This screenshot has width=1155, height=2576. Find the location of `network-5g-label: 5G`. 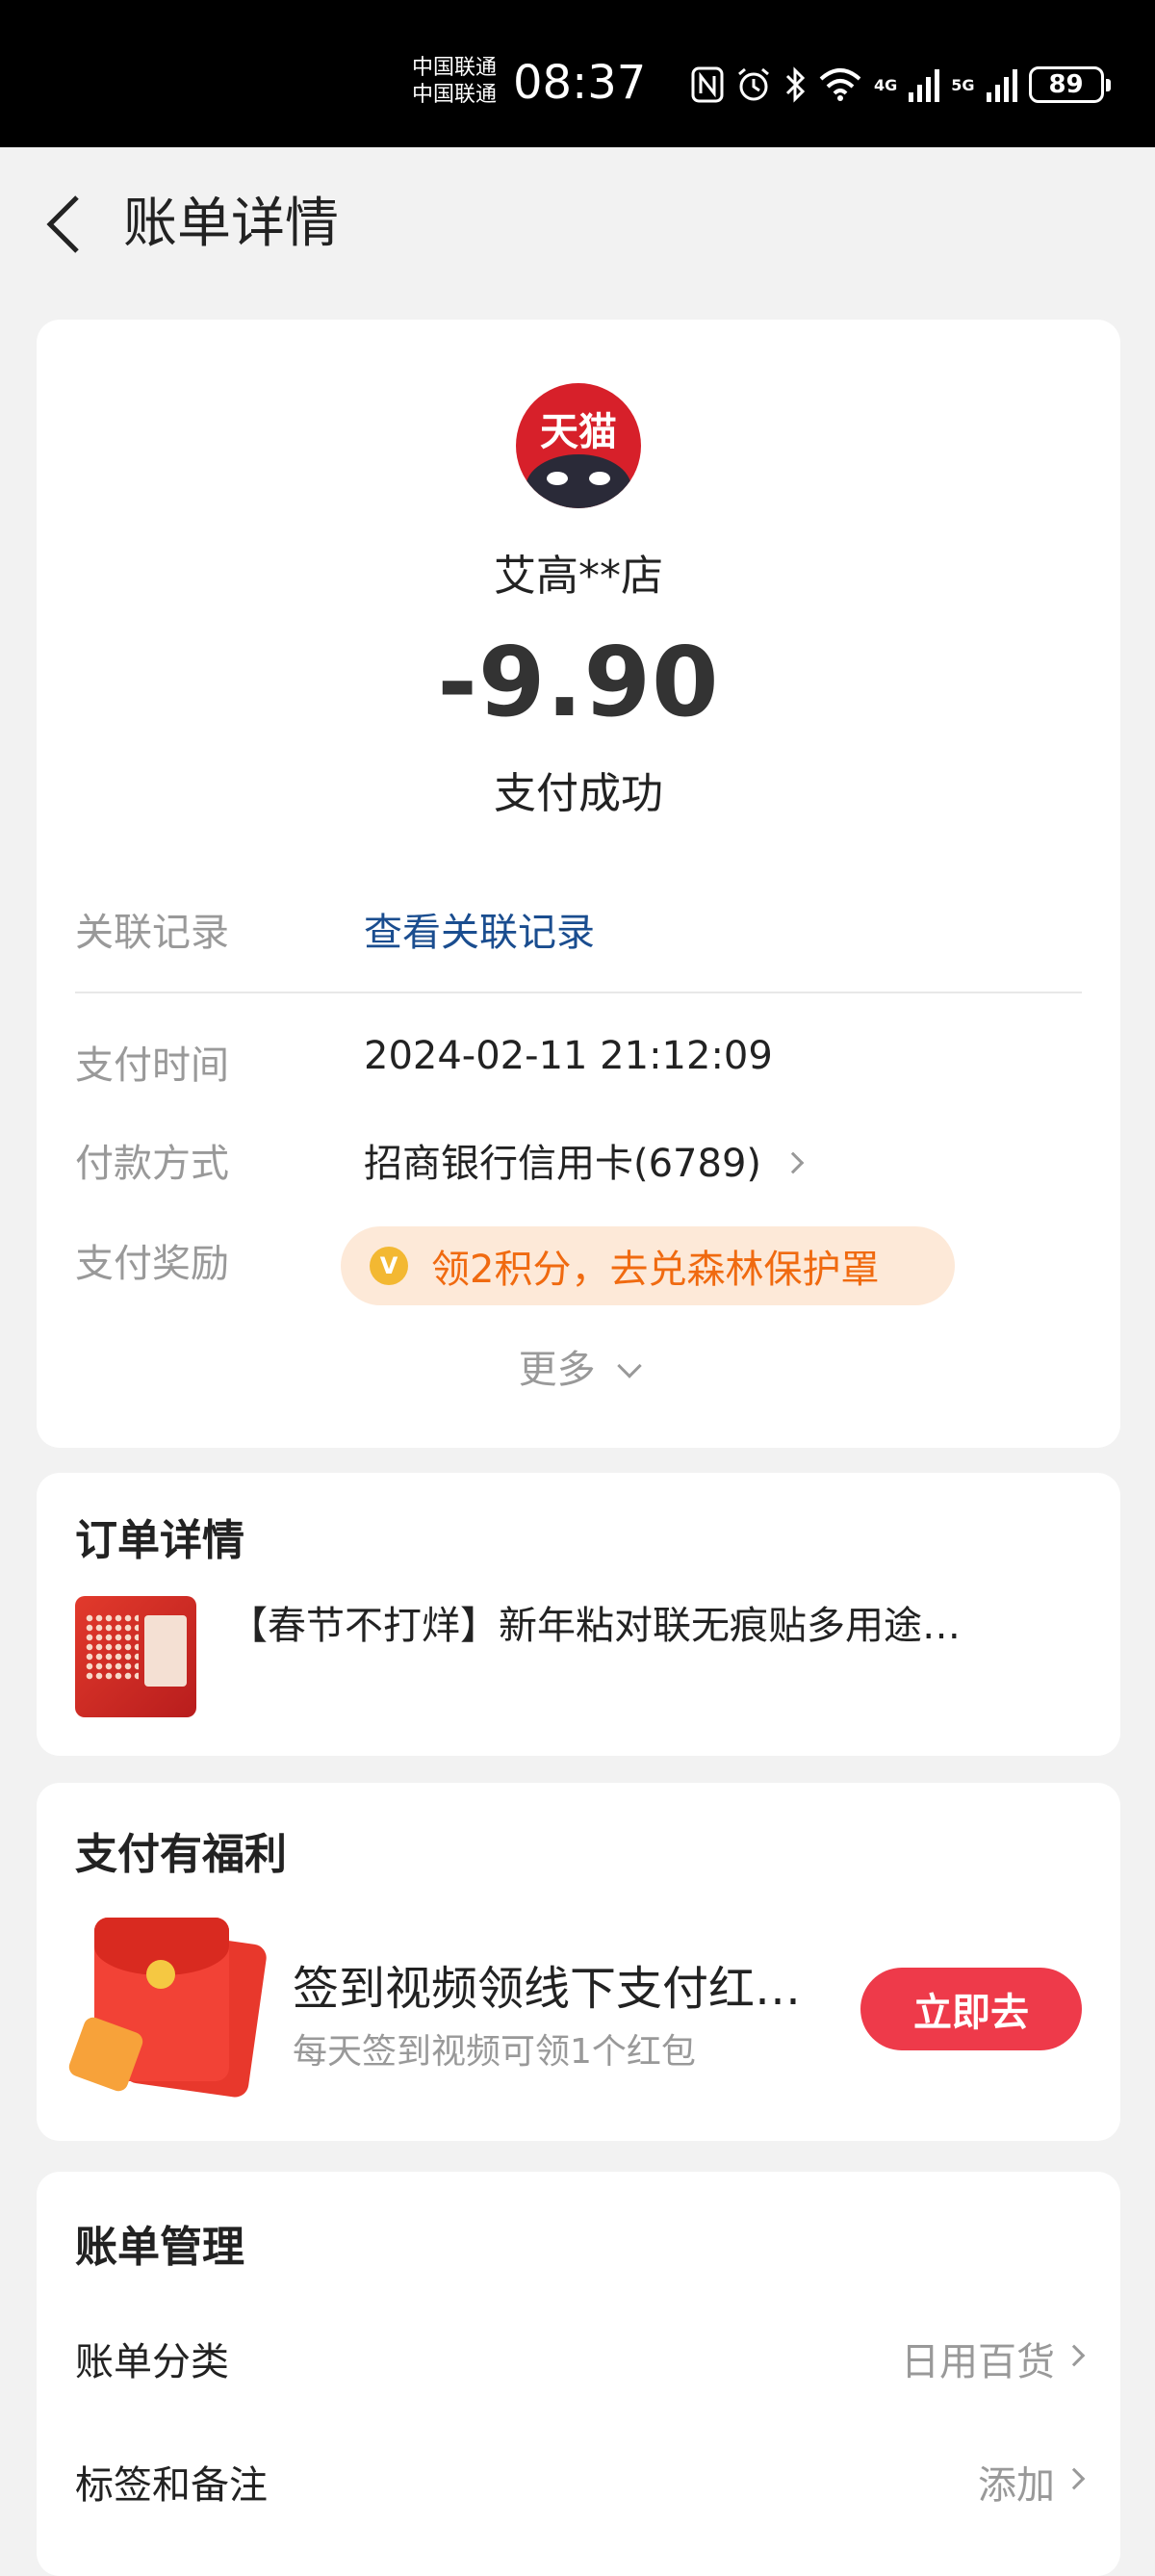

network-5g-label: 5G is located at coordinates (963, 84).